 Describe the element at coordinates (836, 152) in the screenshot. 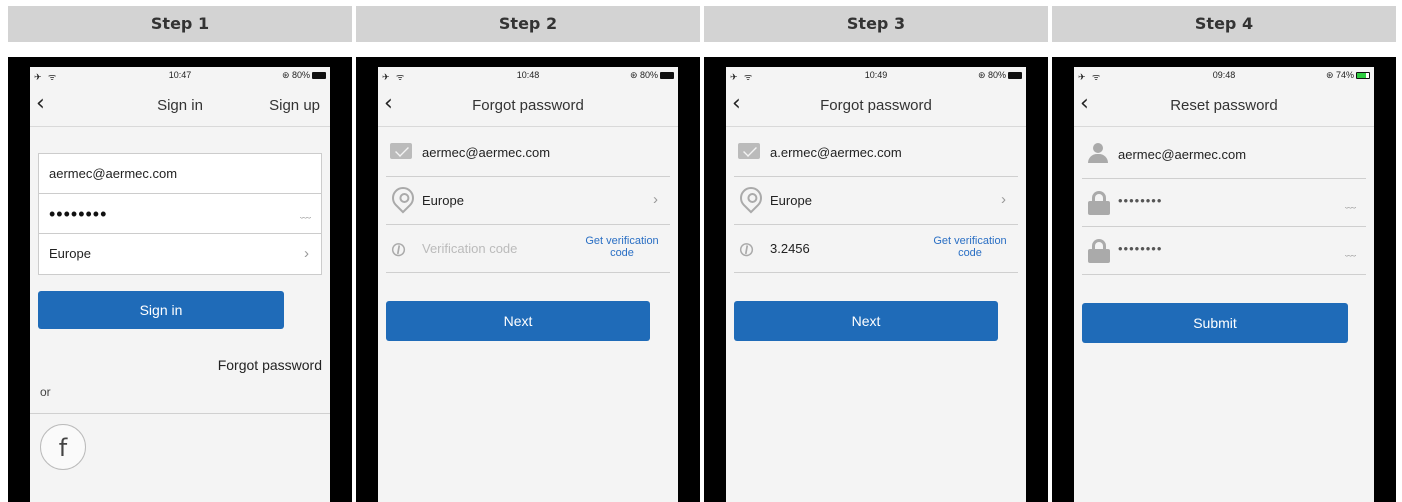

I see `email-value: a.ermec@aermec.com` at that location.